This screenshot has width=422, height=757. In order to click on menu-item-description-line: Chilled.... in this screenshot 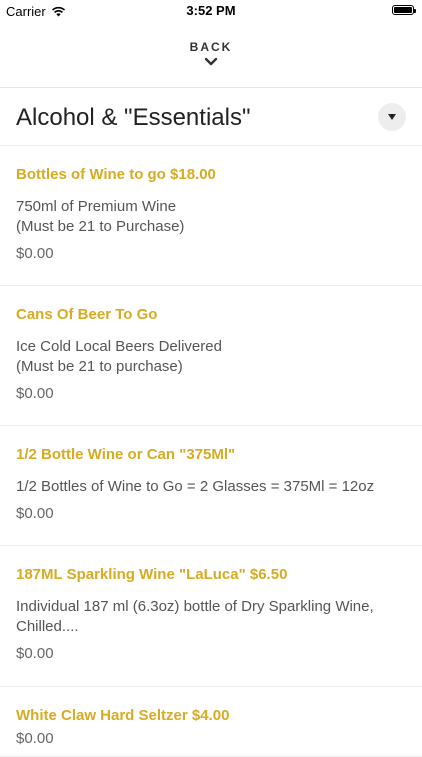, I will do `click(47, 626)`.